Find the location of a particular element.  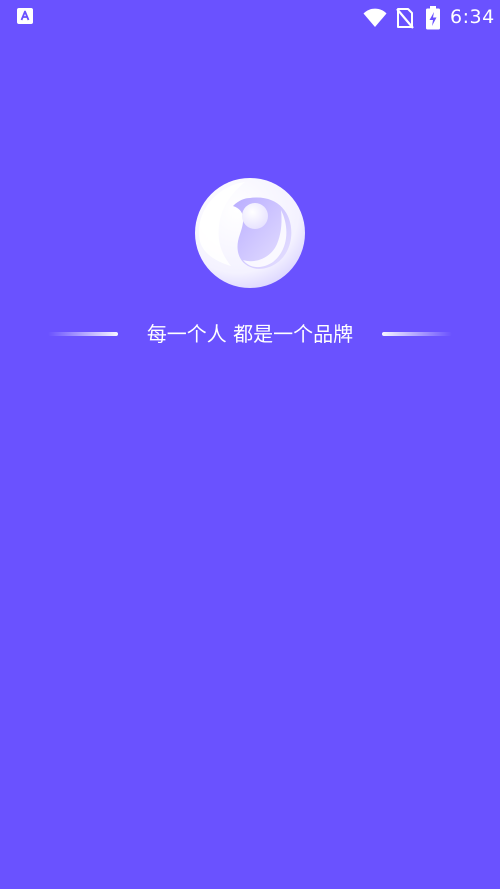

slogan-text: 每一个人 都是一个品牌 is located at coordinates (250, 334).